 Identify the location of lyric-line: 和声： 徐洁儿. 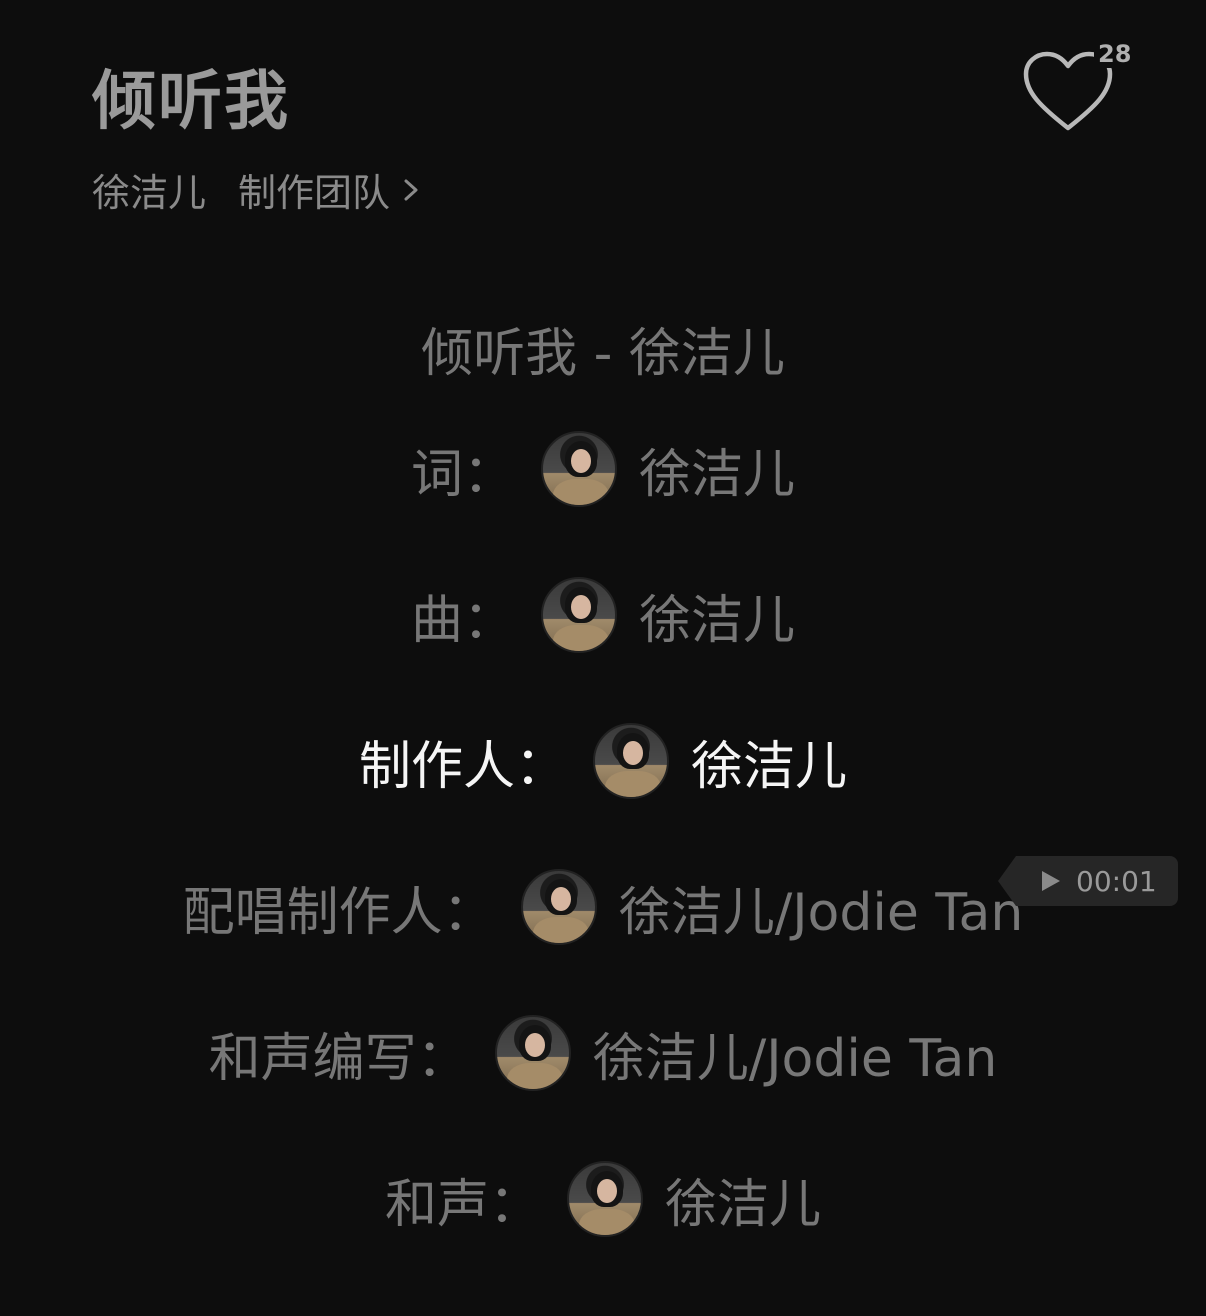
(603, 1199).